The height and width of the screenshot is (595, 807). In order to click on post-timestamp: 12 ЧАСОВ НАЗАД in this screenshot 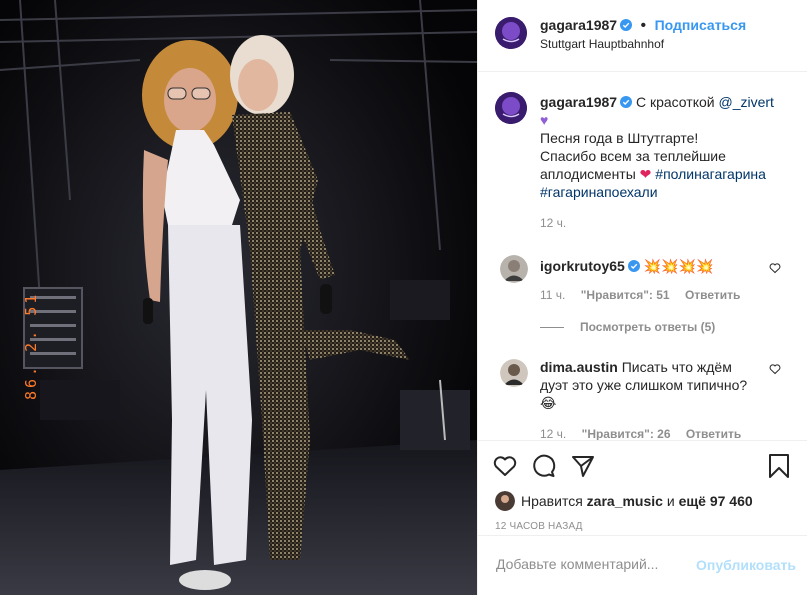, I will do `click(539, 526)`.